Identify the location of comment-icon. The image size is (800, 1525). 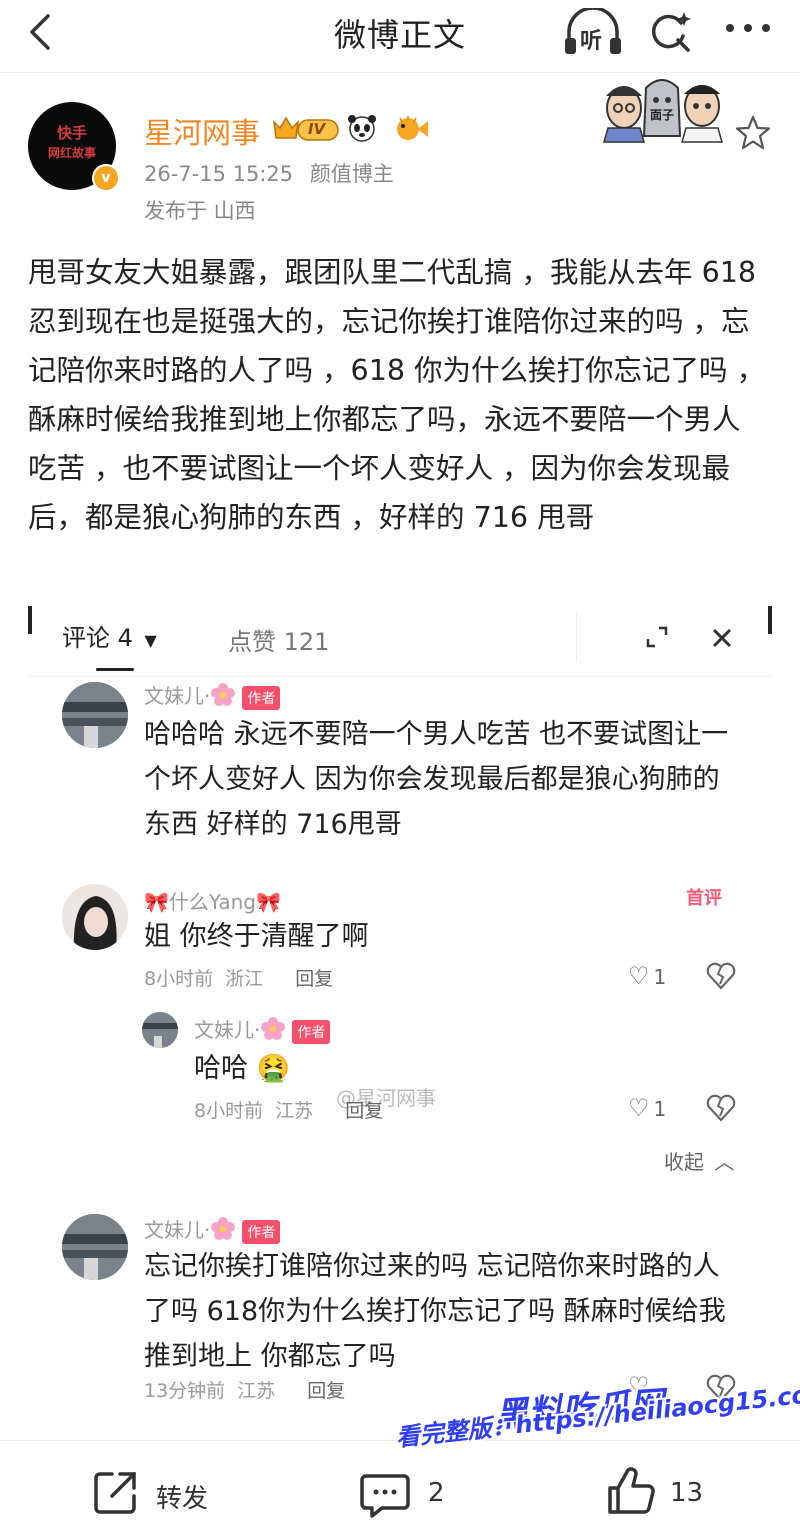
(385, 1495).